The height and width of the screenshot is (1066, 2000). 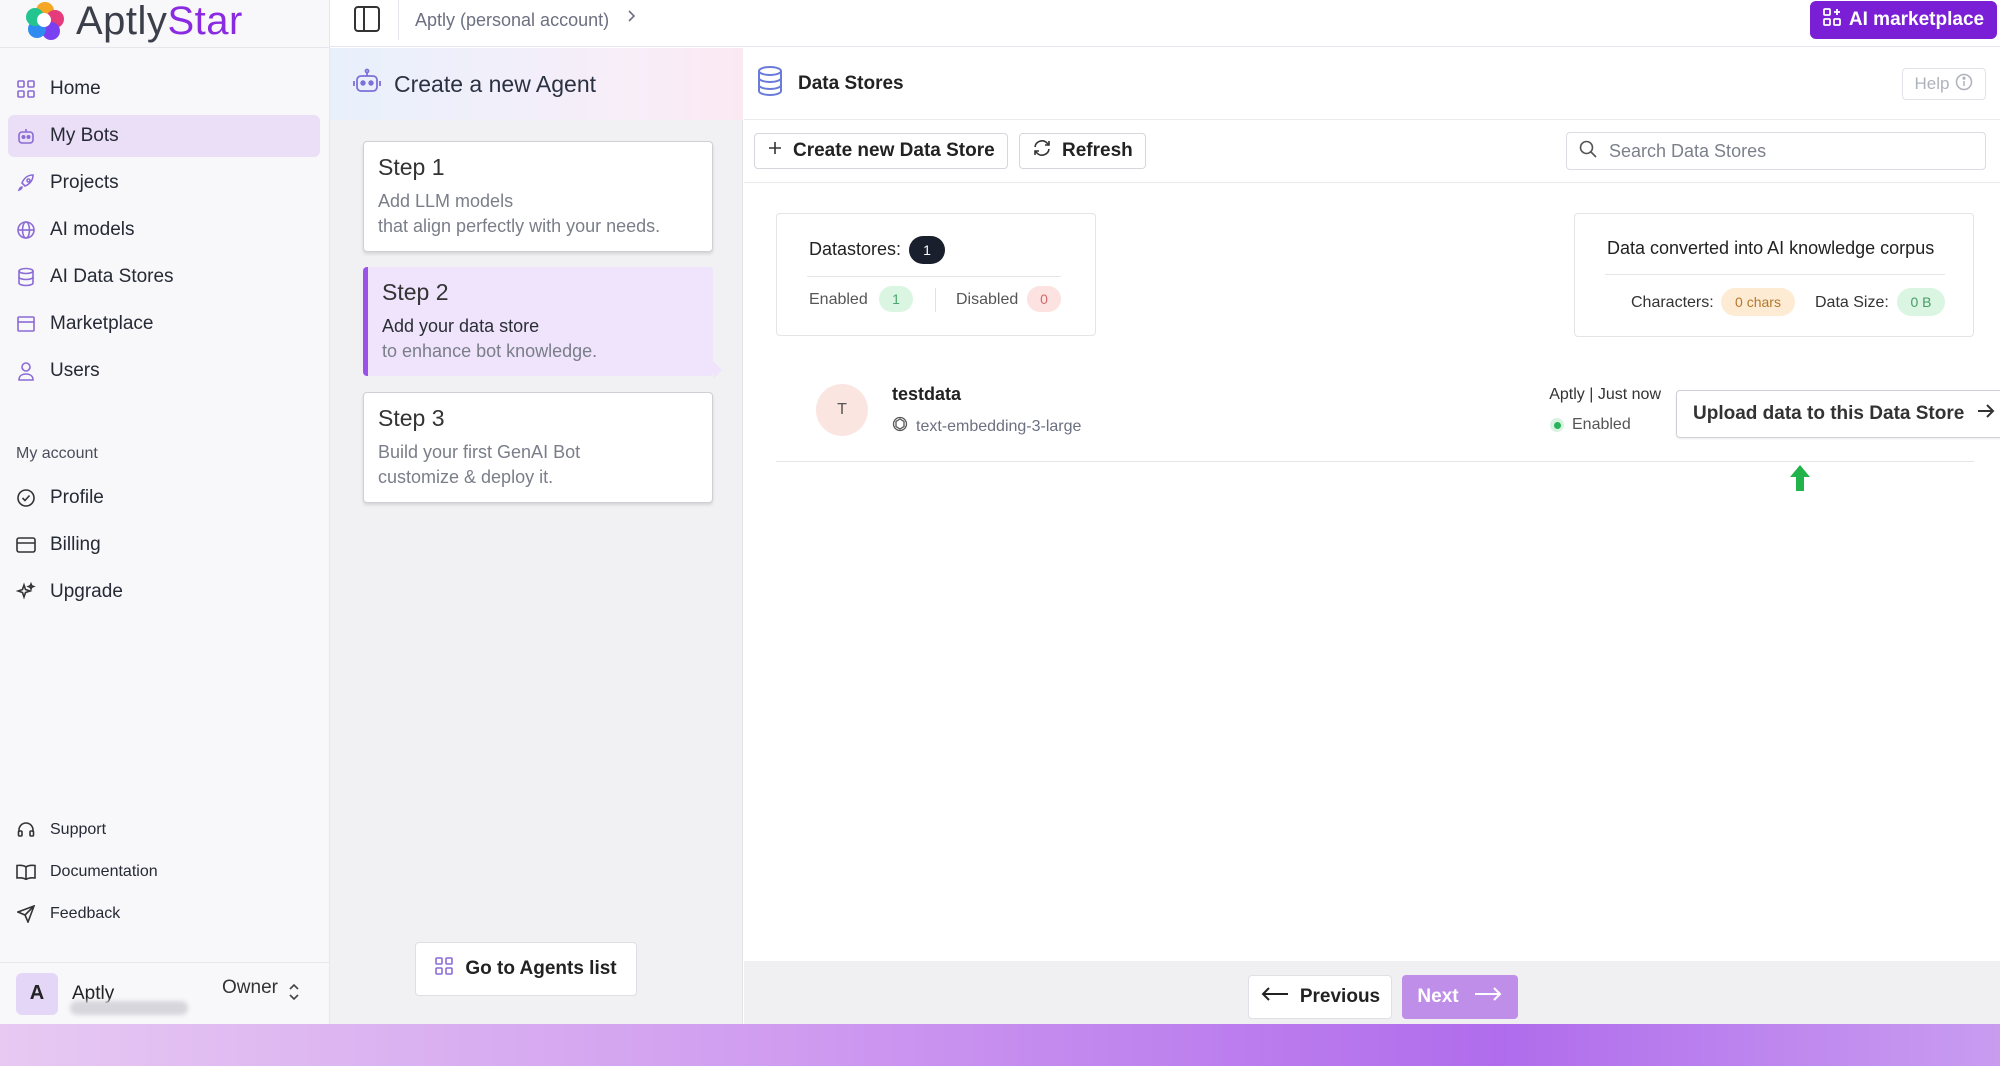 I want to click on sidebar-item-upgrade: Upgrade, so click(x=164, y=592).